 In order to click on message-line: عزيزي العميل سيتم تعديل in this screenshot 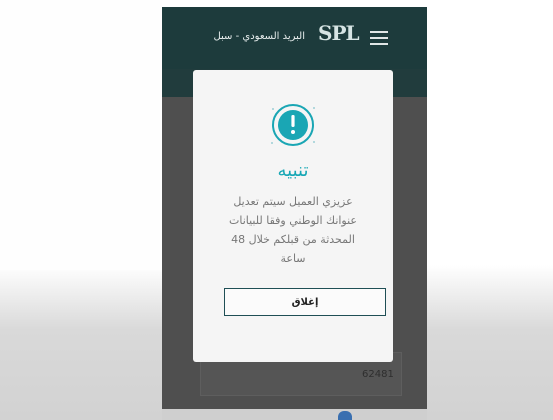, I will do `click(293, 201)`.